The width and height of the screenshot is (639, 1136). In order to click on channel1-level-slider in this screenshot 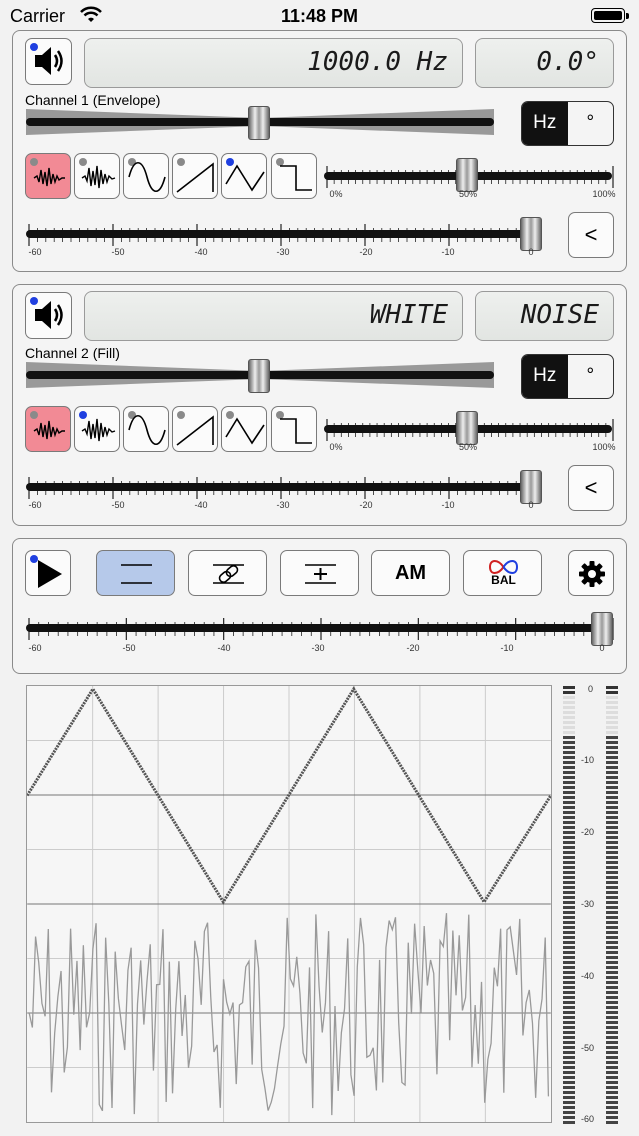, I will do `click(531, 234)`.